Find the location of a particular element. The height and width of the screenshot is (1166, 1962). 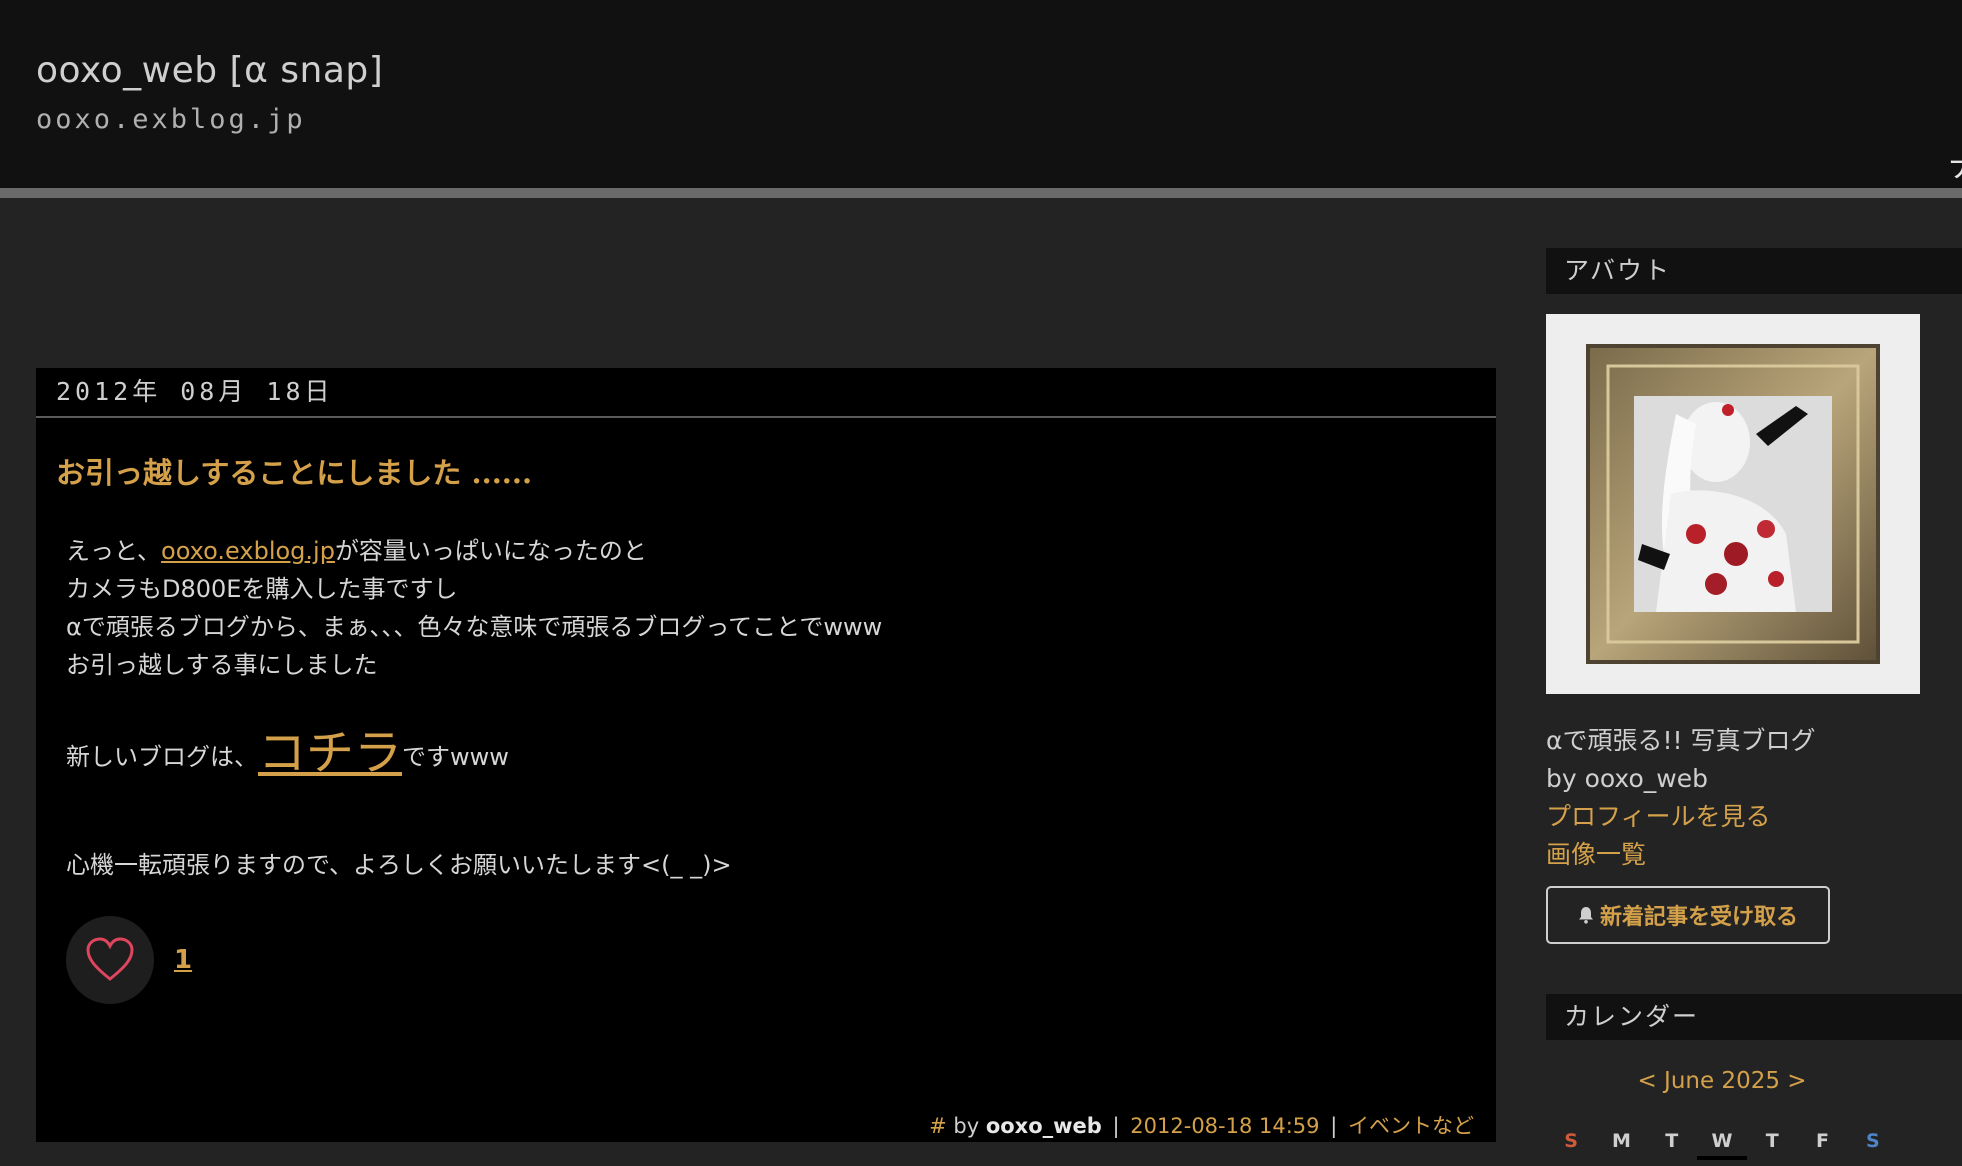

about-heading: アバウト is located at coordinates (1754, 271).